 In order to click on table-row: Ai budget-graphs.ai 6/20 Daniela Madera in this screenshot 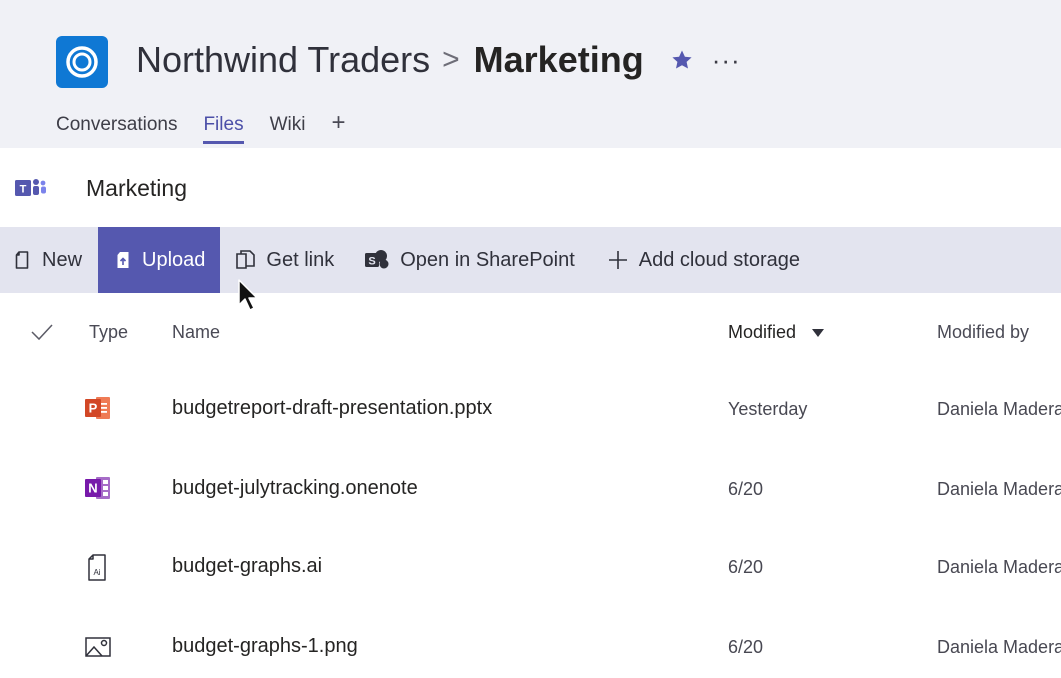, I will do `click(530, 568)`.